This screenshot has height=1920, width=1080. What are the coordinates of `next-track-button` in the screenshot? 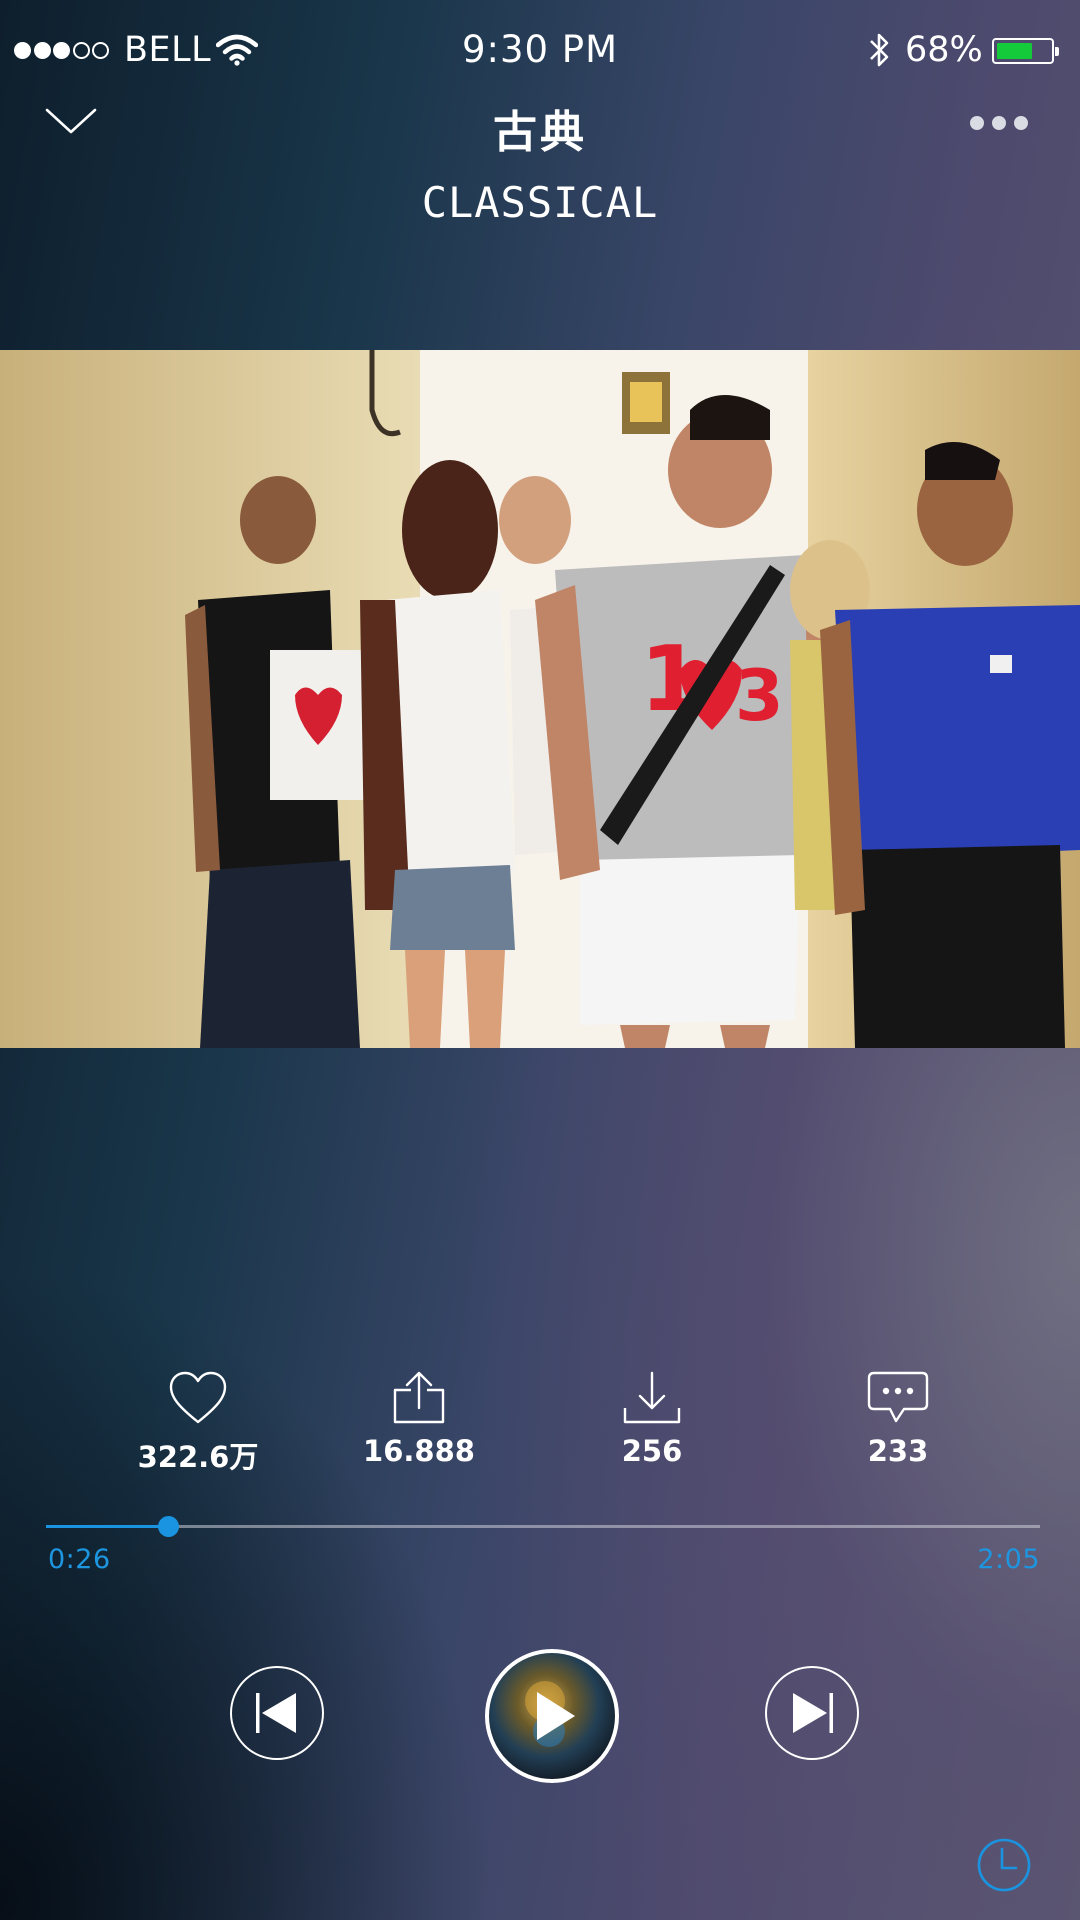 It's located at (812, 1713).